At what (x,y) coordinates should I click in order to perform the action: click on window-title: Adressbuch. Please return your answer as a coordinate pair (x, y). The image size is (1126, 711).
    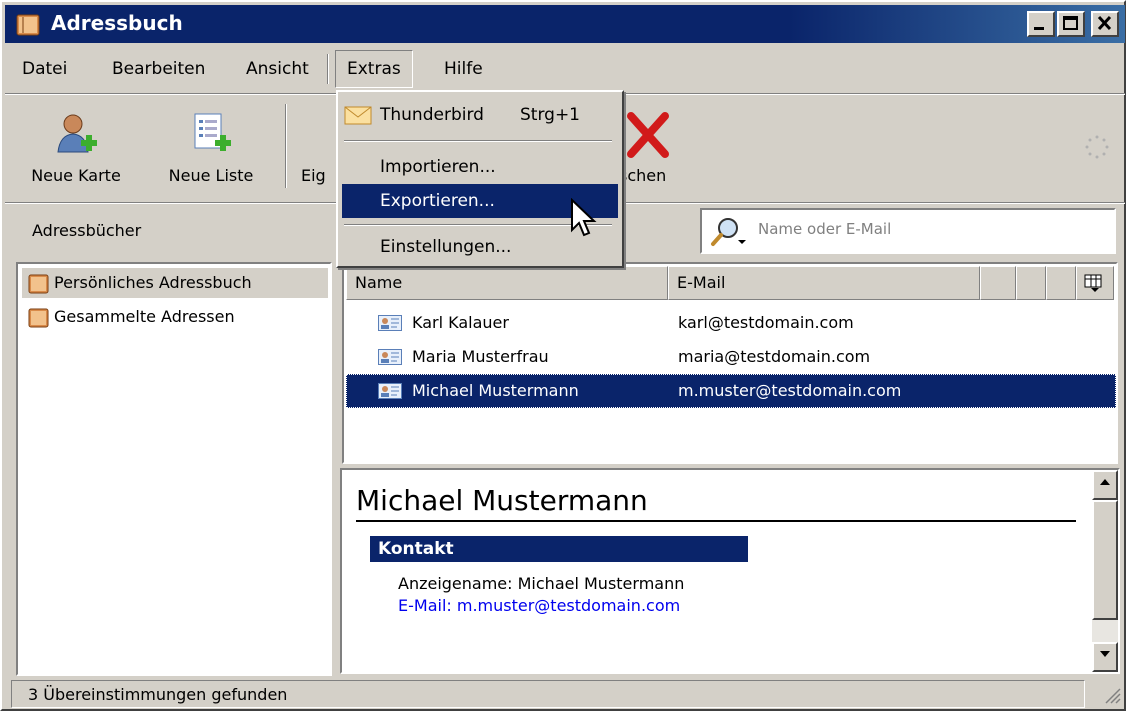
    Looking at the image, I should click on (117, 23).